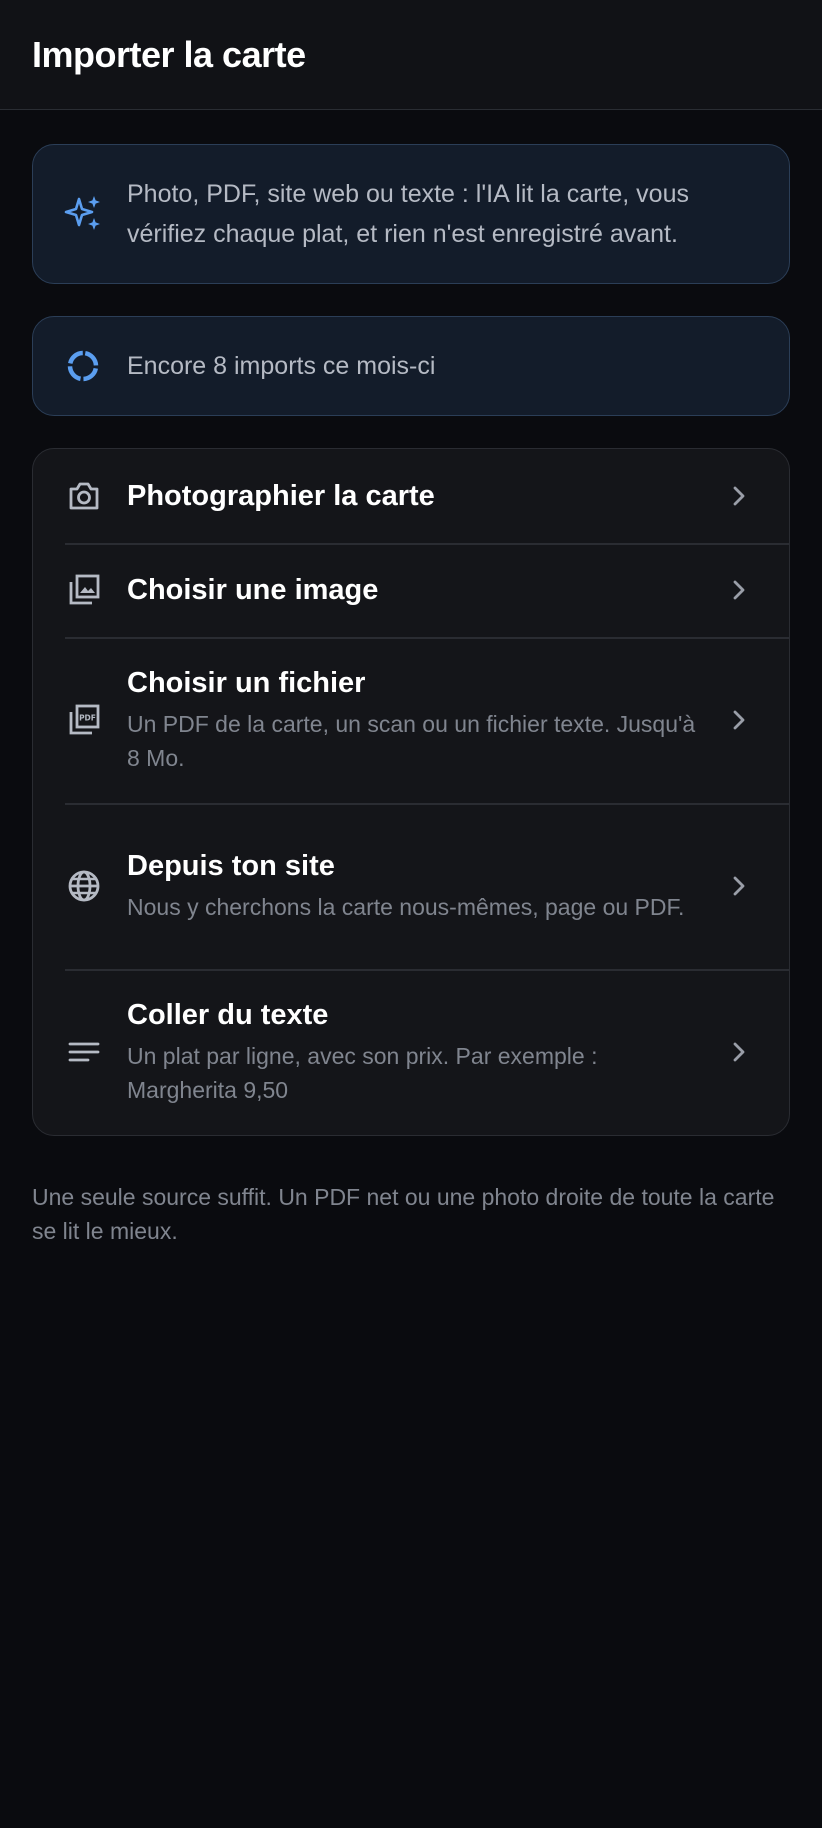 The width and height of the screenshot is (822, 1828). I want to click on option-title: Coller du texte, so click(228, 1015).